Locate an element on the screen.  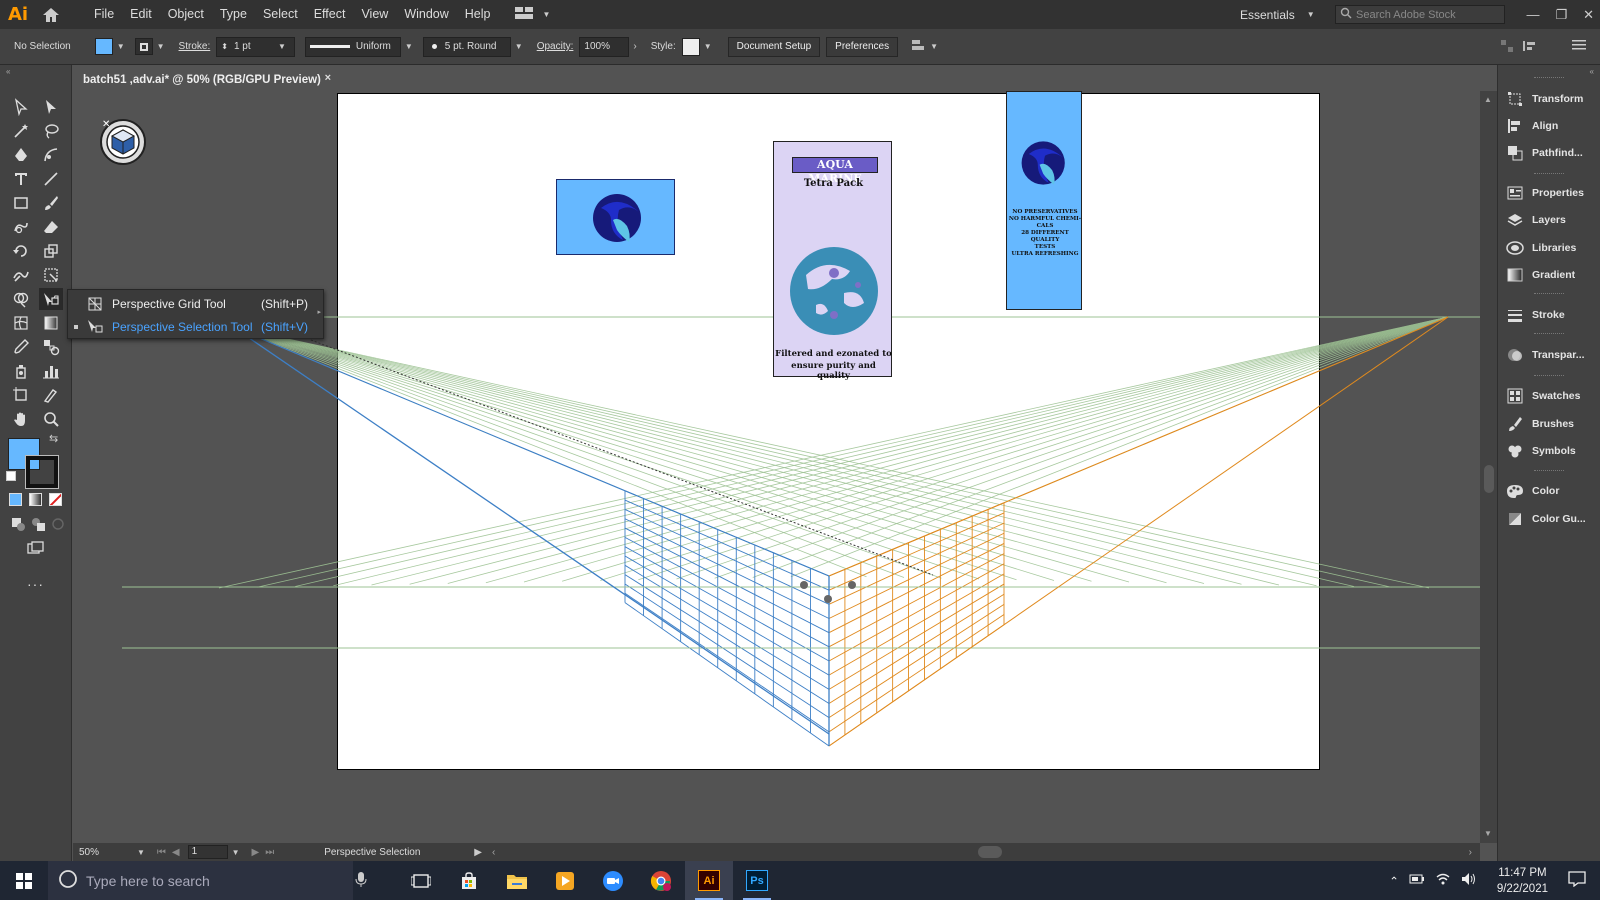
arrange-documents-button: ▼ is located at coordinates (534, 14).